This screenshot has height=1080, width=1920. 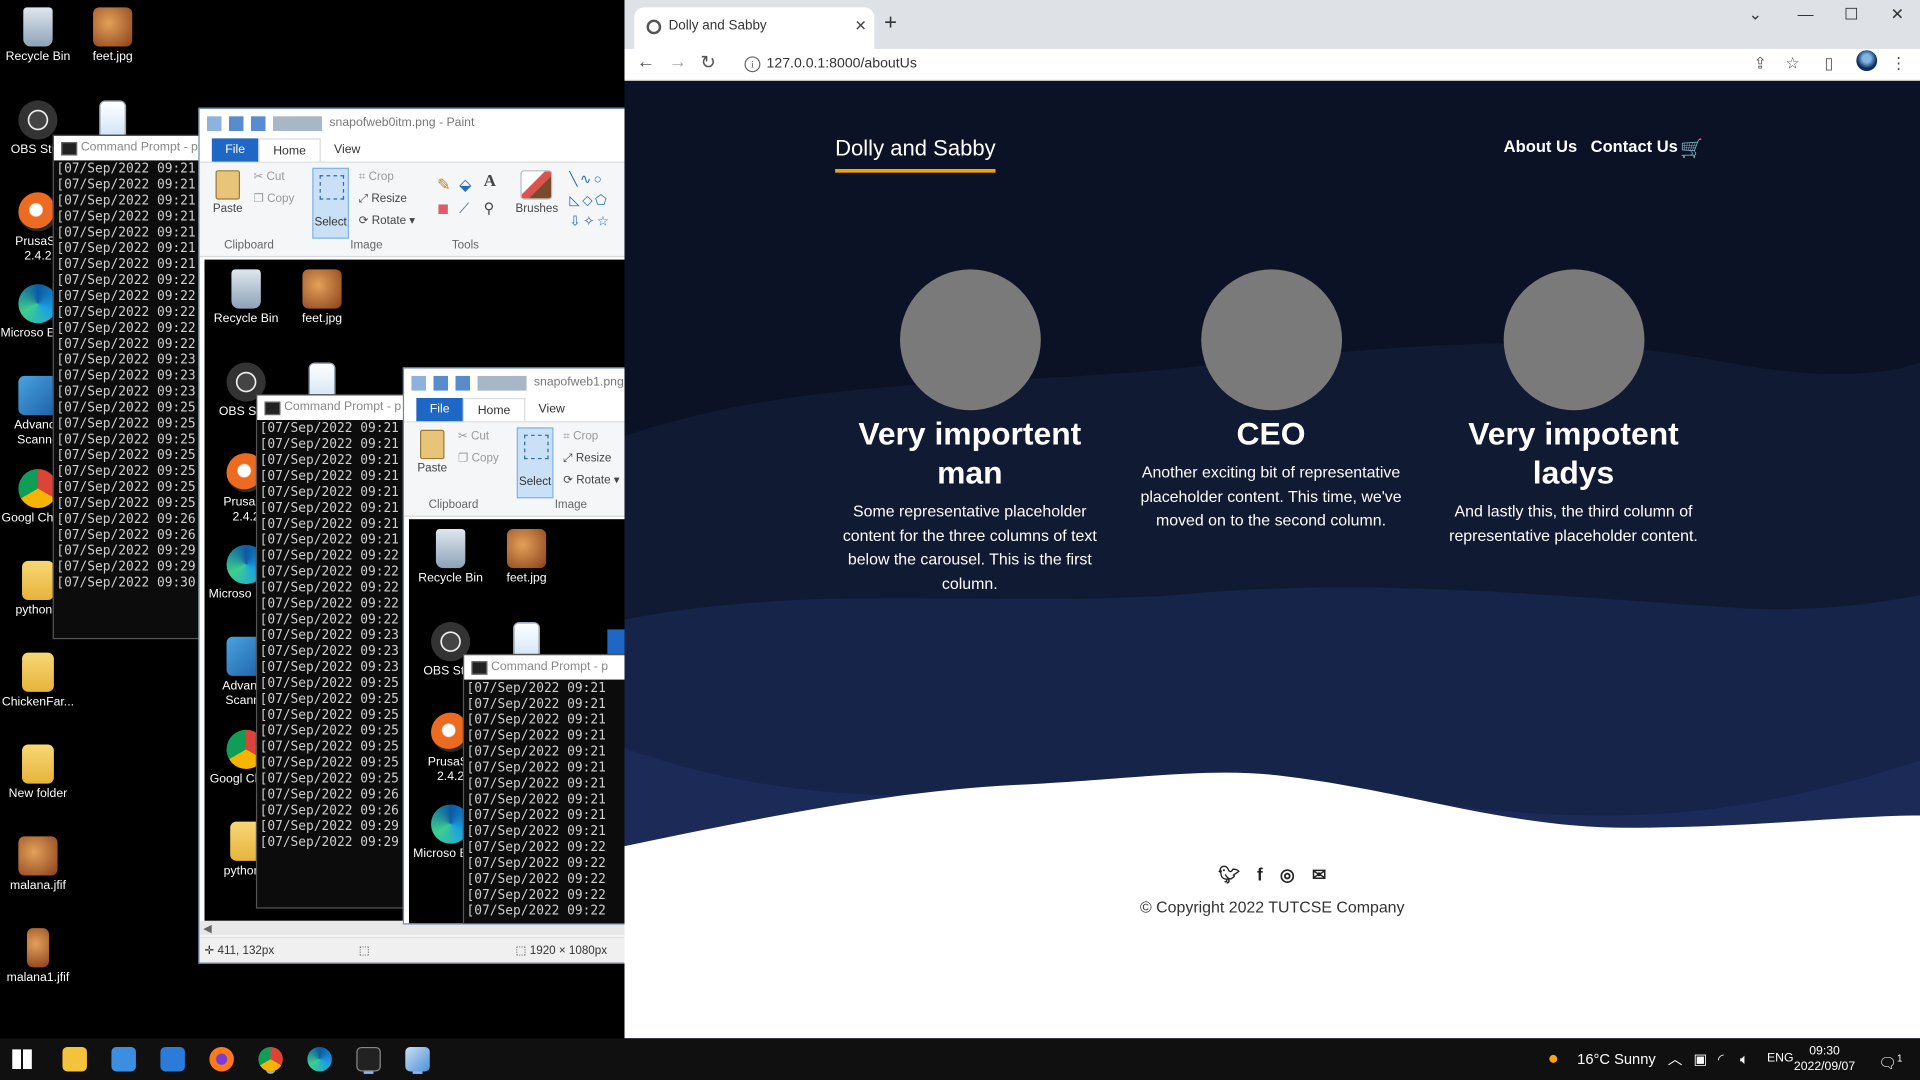 What do you see at coordinates (1744, 1059) in the screenshot?
I see `volume-icon: 🔈︎` at bounding box center [1744, 1059].